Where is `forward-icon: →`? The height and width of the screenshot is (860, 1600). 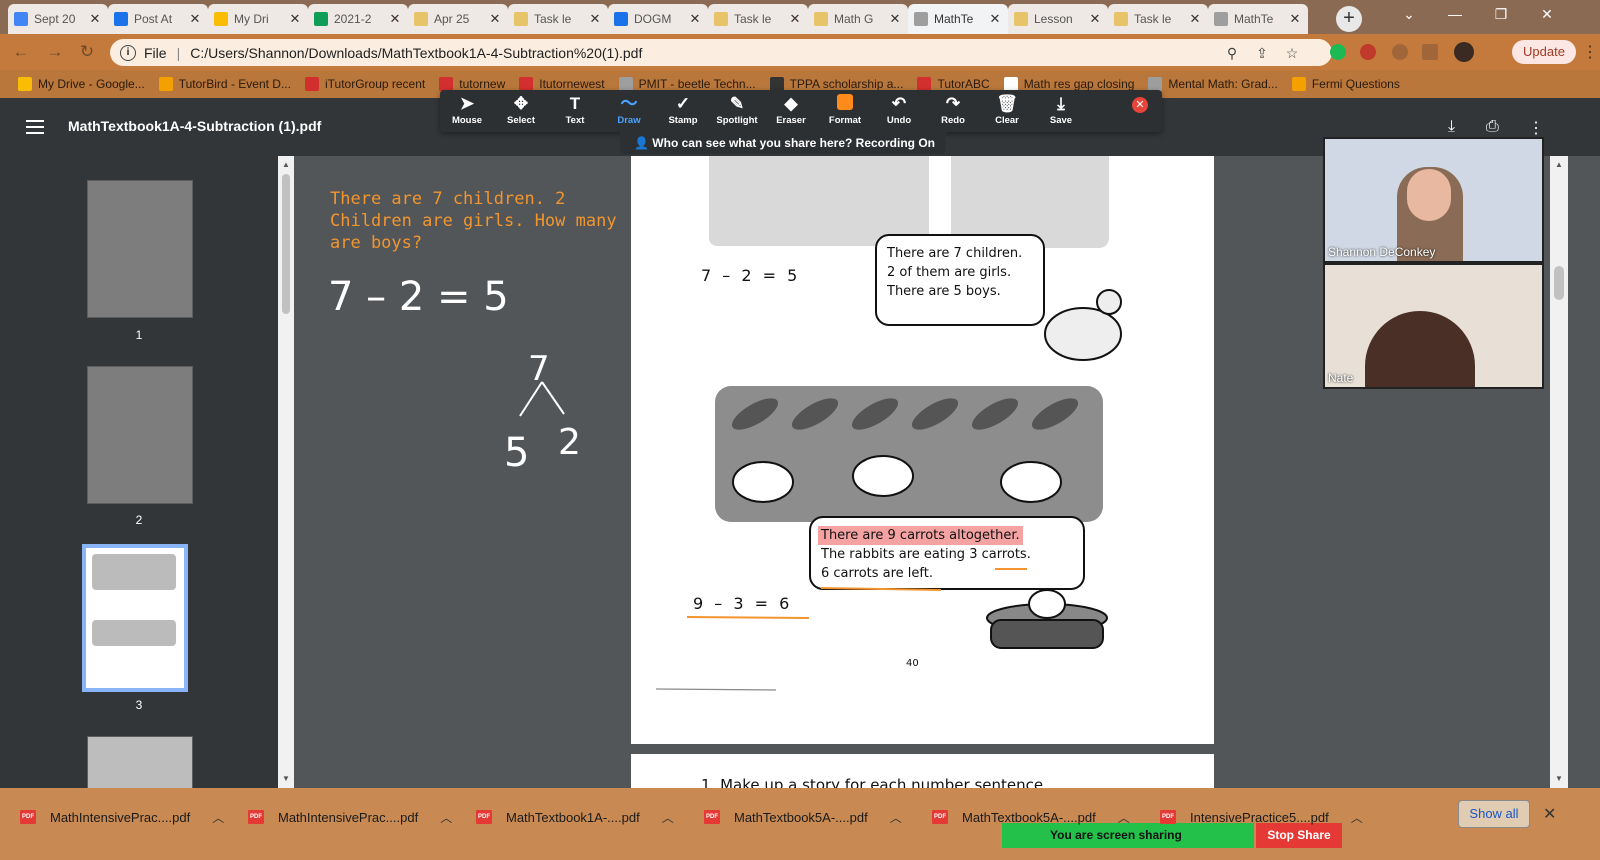 forward-icon: → is located at coordinates (55, 52).